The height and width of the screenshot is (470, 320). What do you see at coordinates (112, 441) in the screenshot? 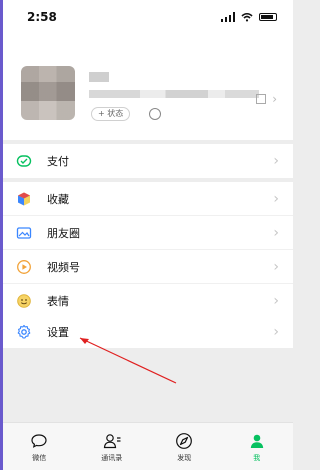
I see `contacts-icon` at bounding box center [112, 441].